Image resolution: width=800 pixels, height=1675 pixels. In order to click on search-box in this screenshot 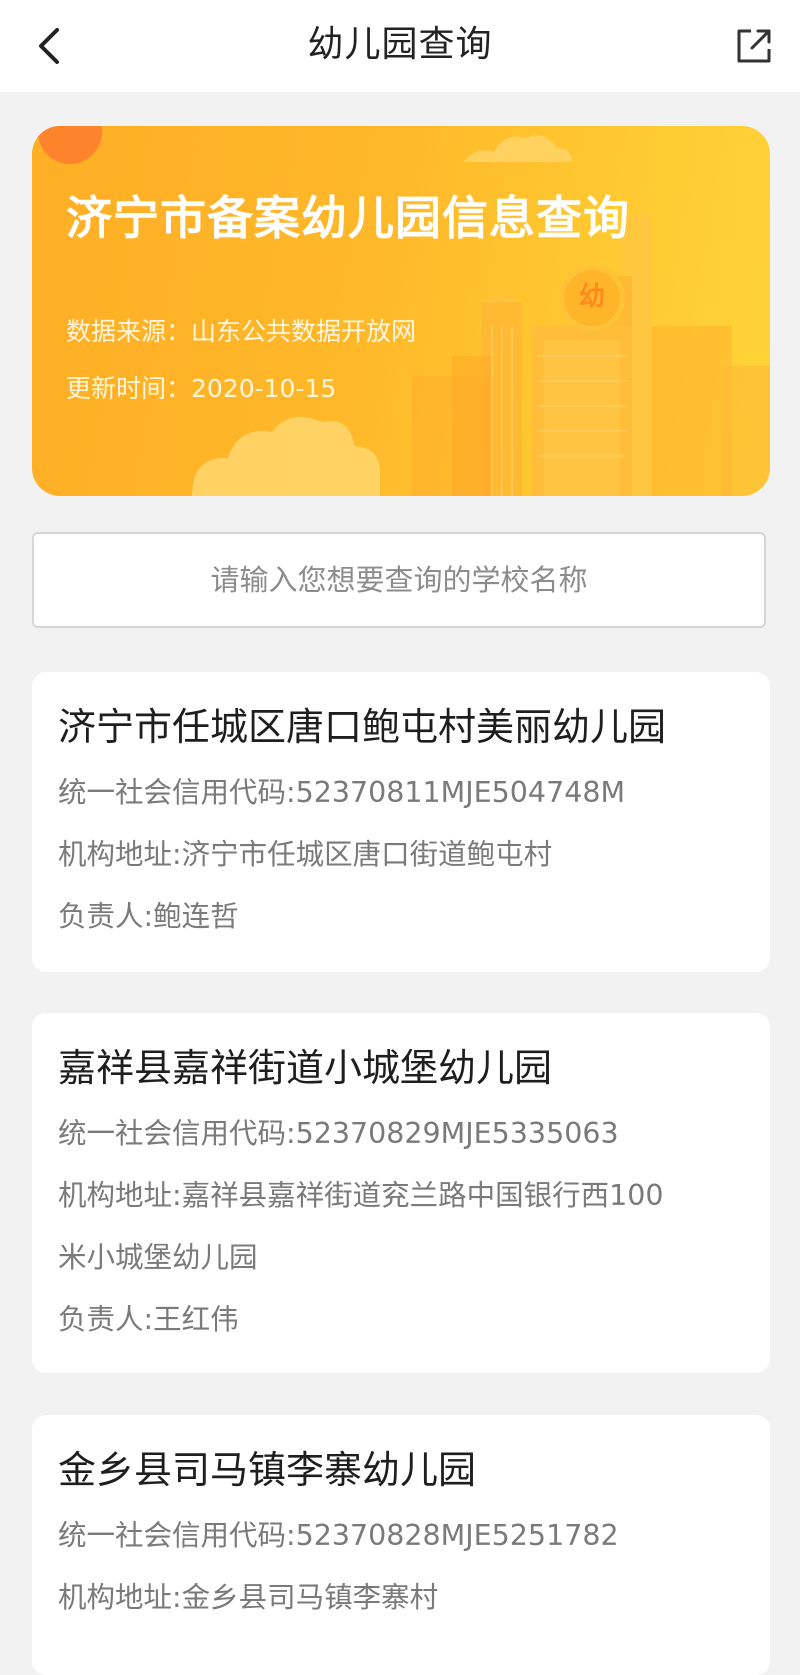, I will do `click(399, 580)`.